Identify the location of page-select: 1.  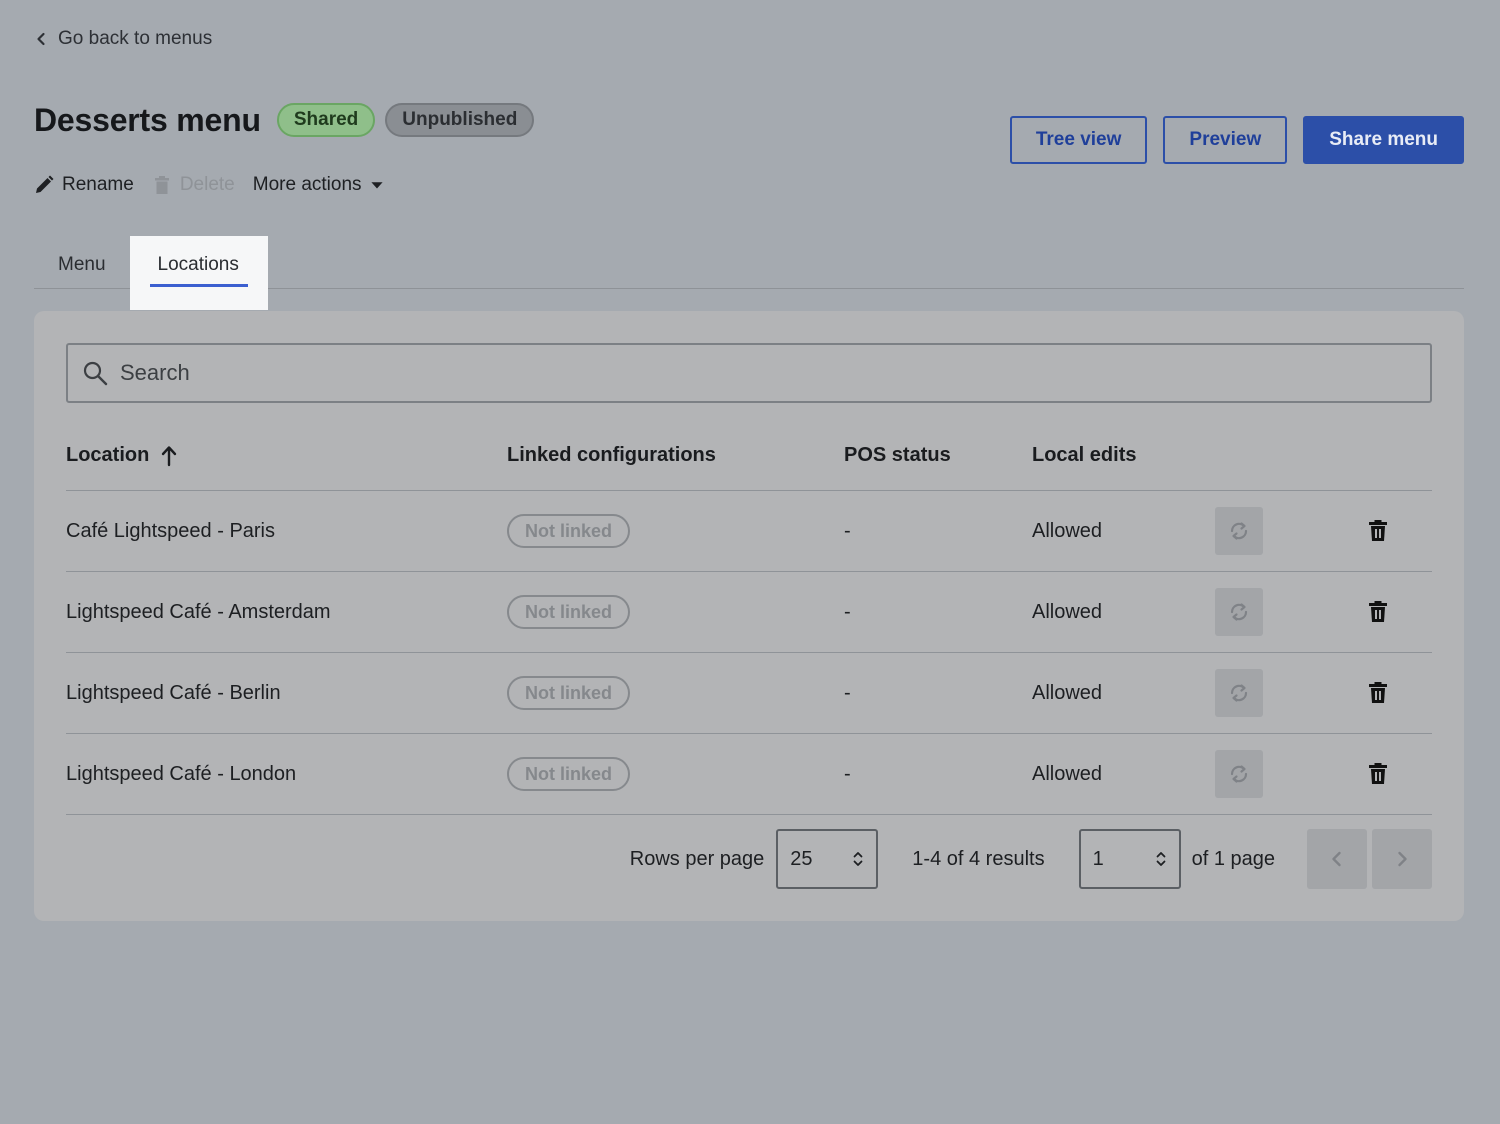
(1129, 859).